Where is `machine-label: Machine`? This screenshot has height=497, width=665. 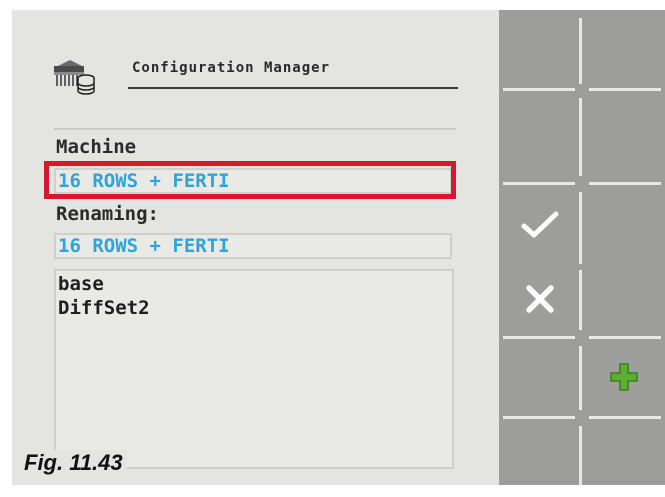
machine-label: Machine is located at coordinates (96, 147).